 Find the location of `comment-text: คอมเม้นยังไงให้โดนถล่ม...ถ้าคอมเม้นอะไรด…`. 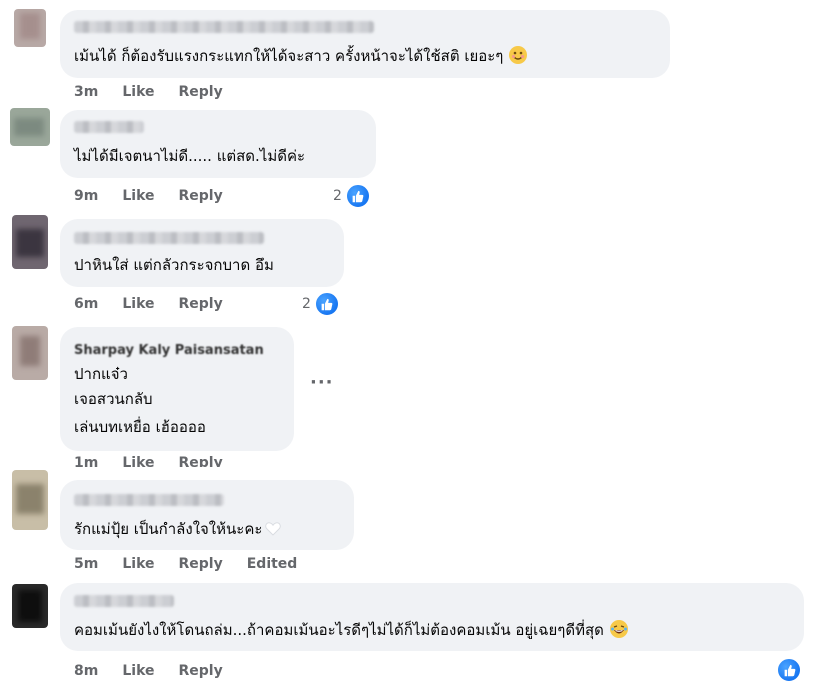

comment-text: คอมเม้นยังไงให้โดนถล่ม...ถ้าคอมเม้นอะไรด… is located at coordinates (351, 630).